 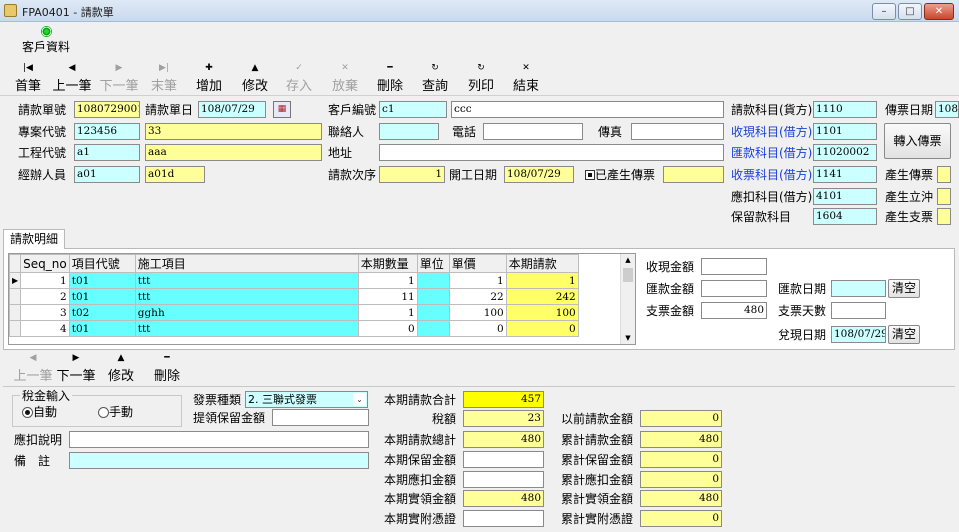 What do you see at coordinates (681, 518) in the screenshot?
I see `acc-attach-field: 0` at bounding box center [681, 518].